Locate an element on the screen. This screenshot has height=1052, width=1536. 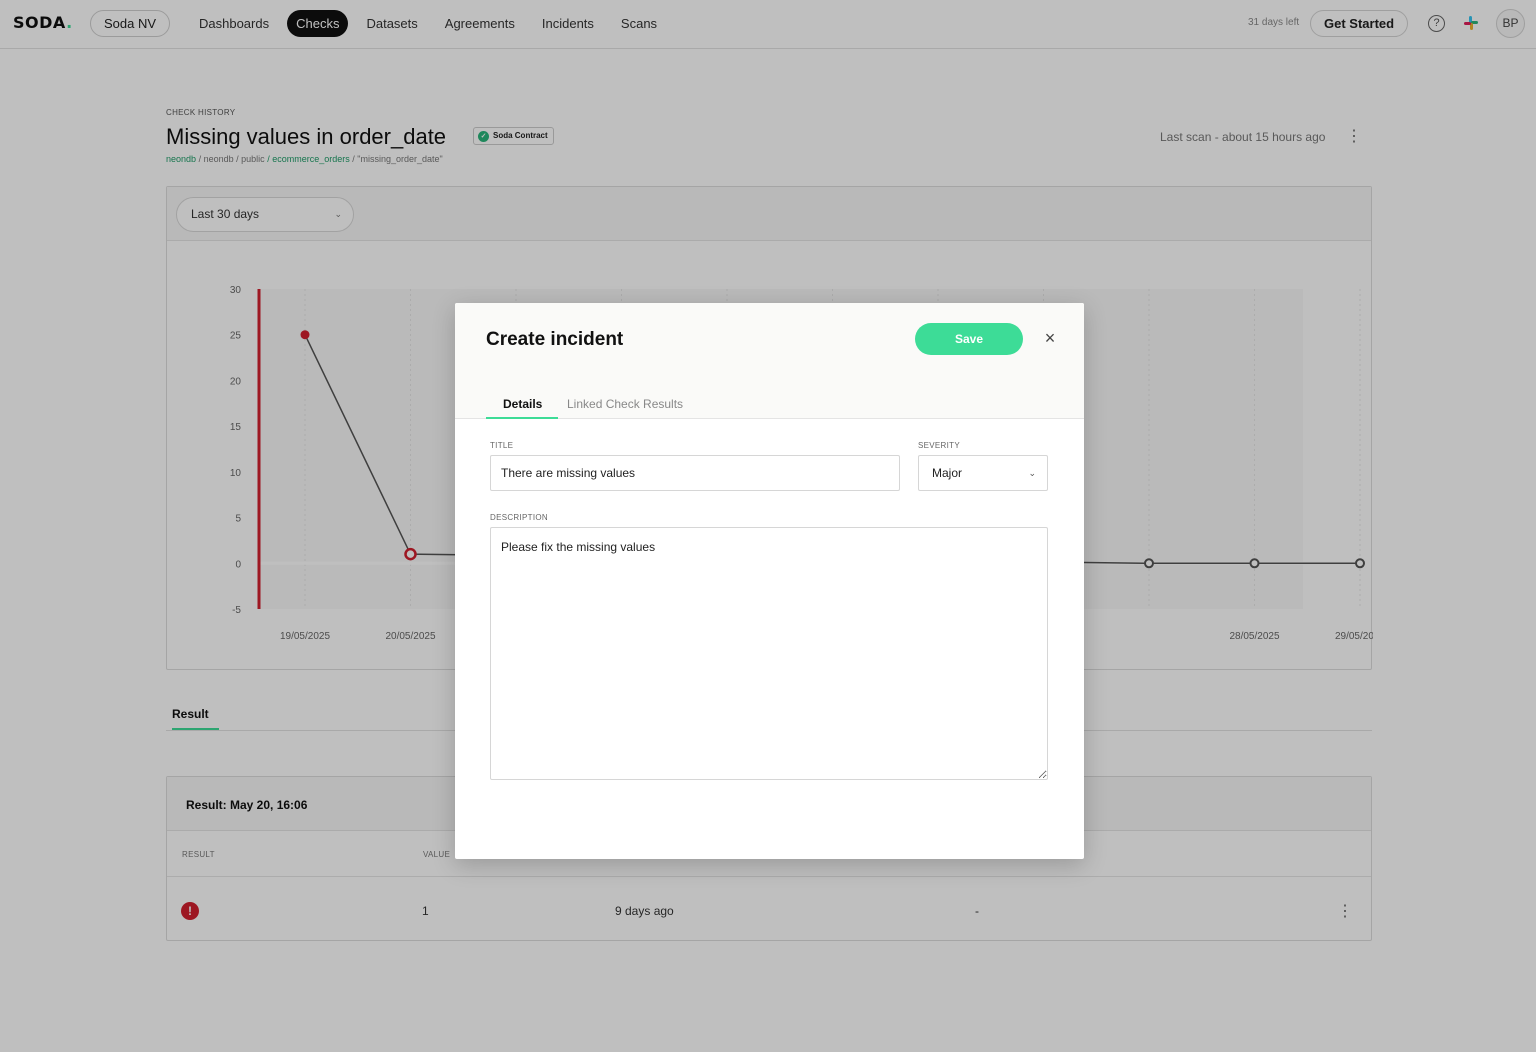
tab-underline is located at coordinates (522, 418).